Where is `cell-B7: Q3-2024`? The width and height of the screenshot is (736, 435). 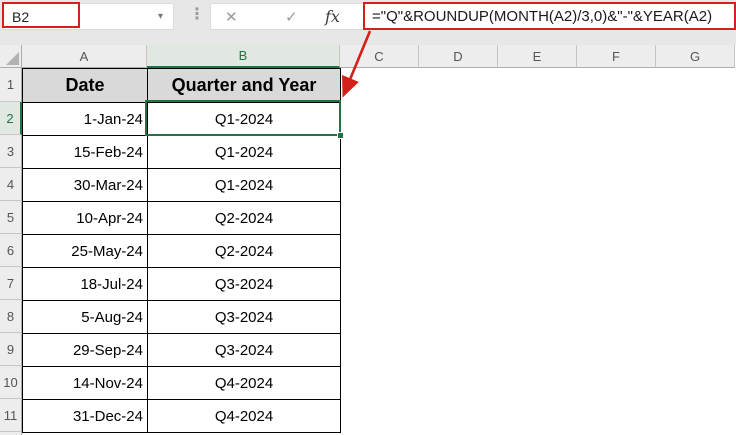
cell-B7: Q3-2024 is located at coordinates (244, 284).